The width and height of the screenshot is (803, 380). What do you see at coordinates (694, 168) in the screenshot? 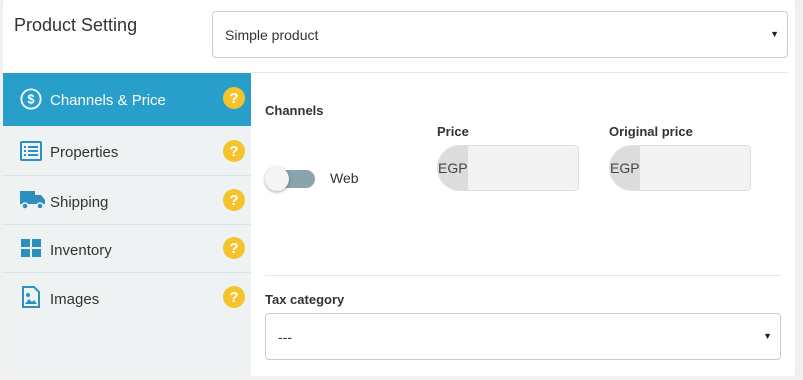
I see `original-price-input` at bounding box center [694, 168].